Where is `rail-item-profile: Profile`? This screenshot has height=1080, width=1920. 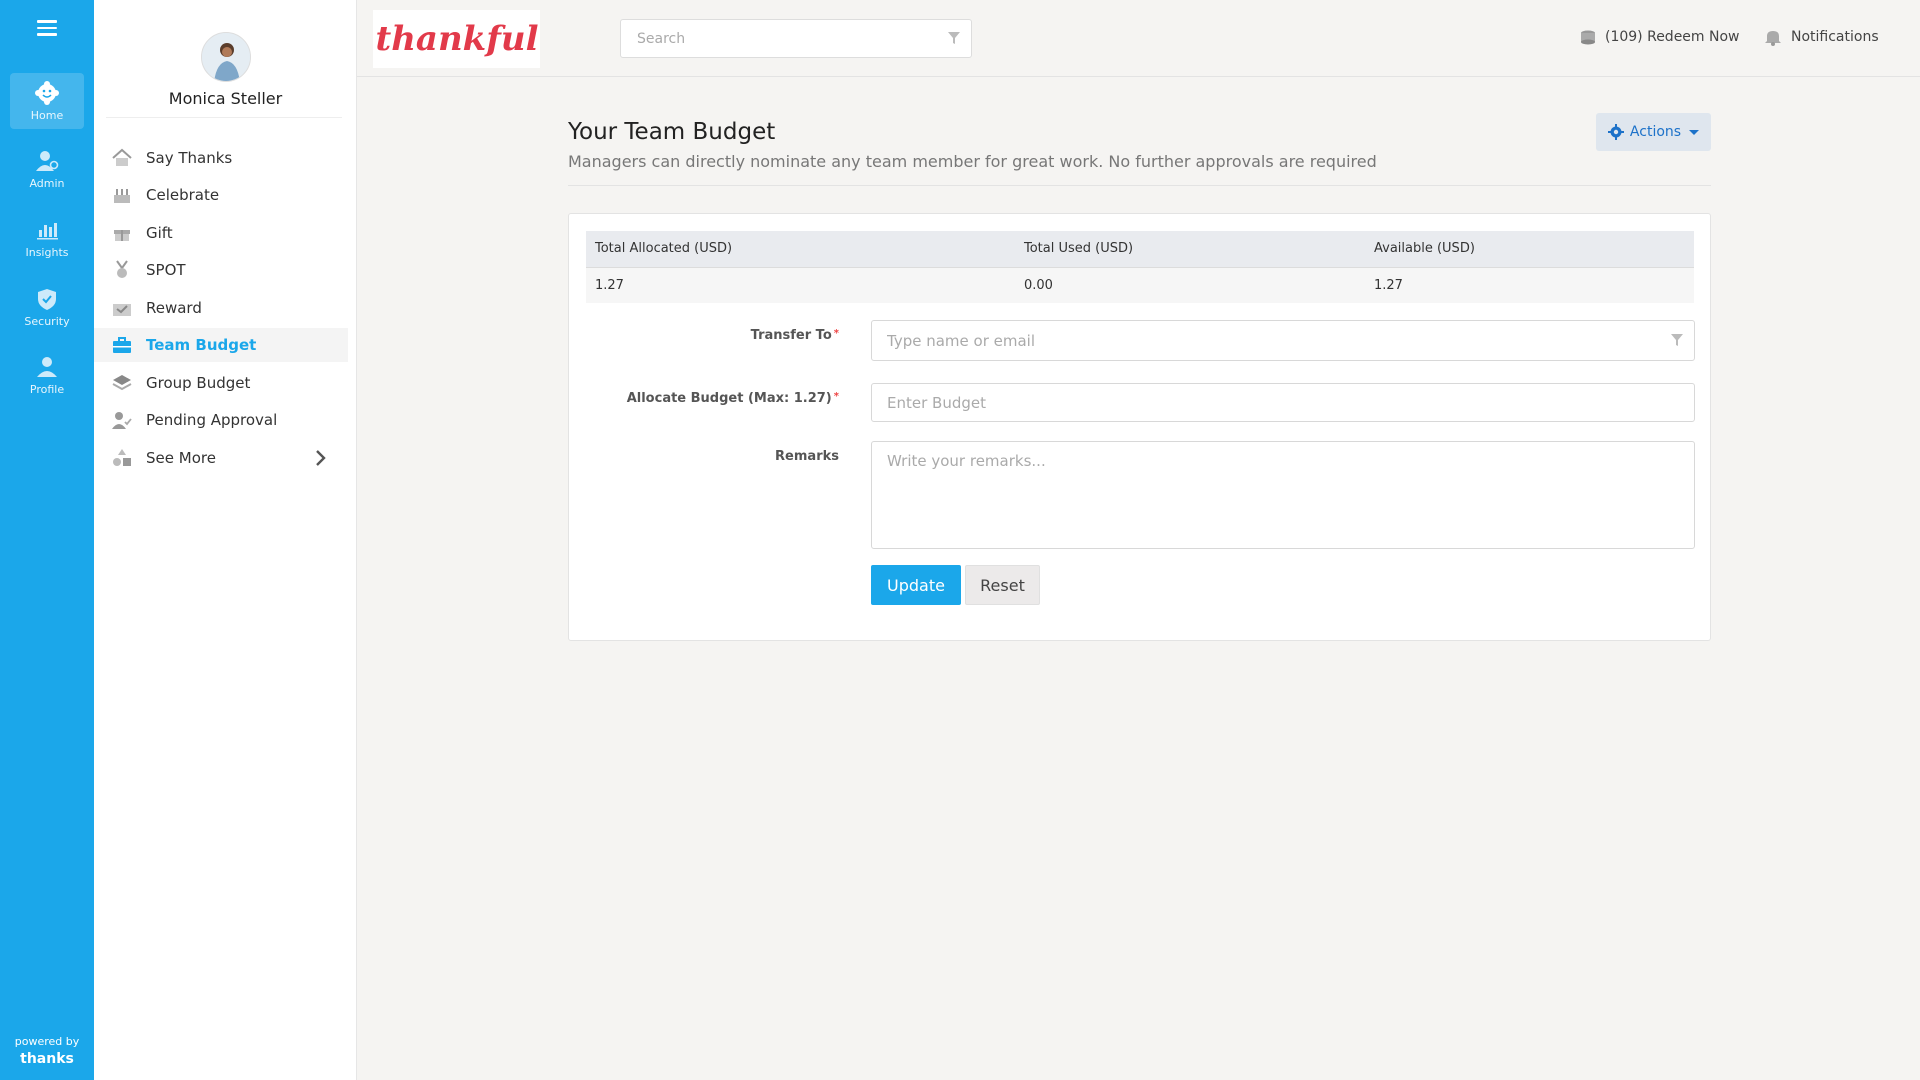
rail-item-profile: Profile is located at coordinates (47, 375).